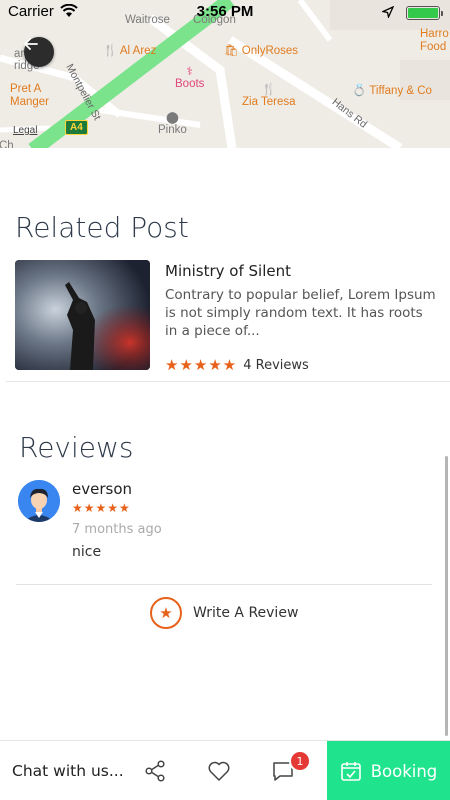 This screenshot has height=800, width=450. I want to click on status-bar: Carrier 3:56 PM, so click(225, 12).